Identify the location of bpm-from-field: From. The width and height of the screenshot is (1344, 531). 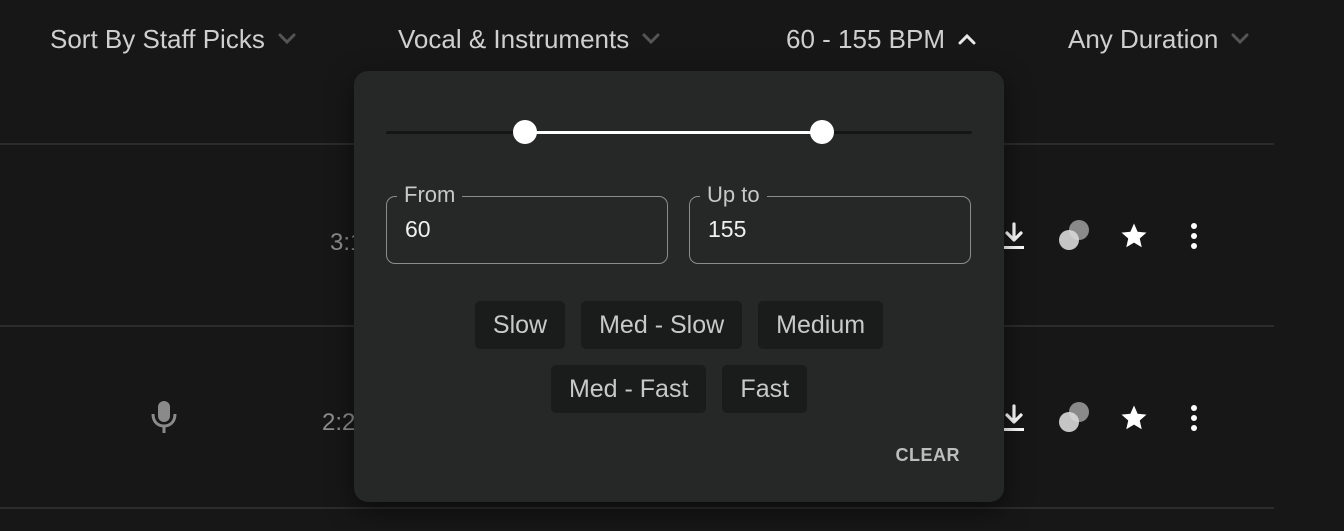
(527, 223).